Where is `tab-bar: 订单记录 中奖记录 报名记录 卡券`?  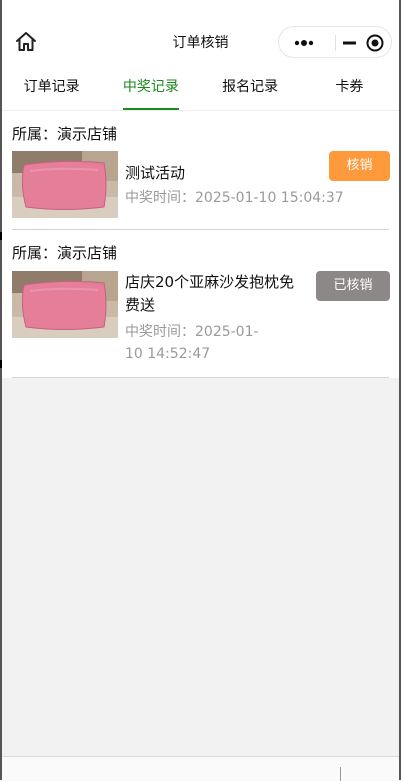
tab-bar: 订单记录 中奖记录 报名记录 卡券 is located at coordinates (200, 88).